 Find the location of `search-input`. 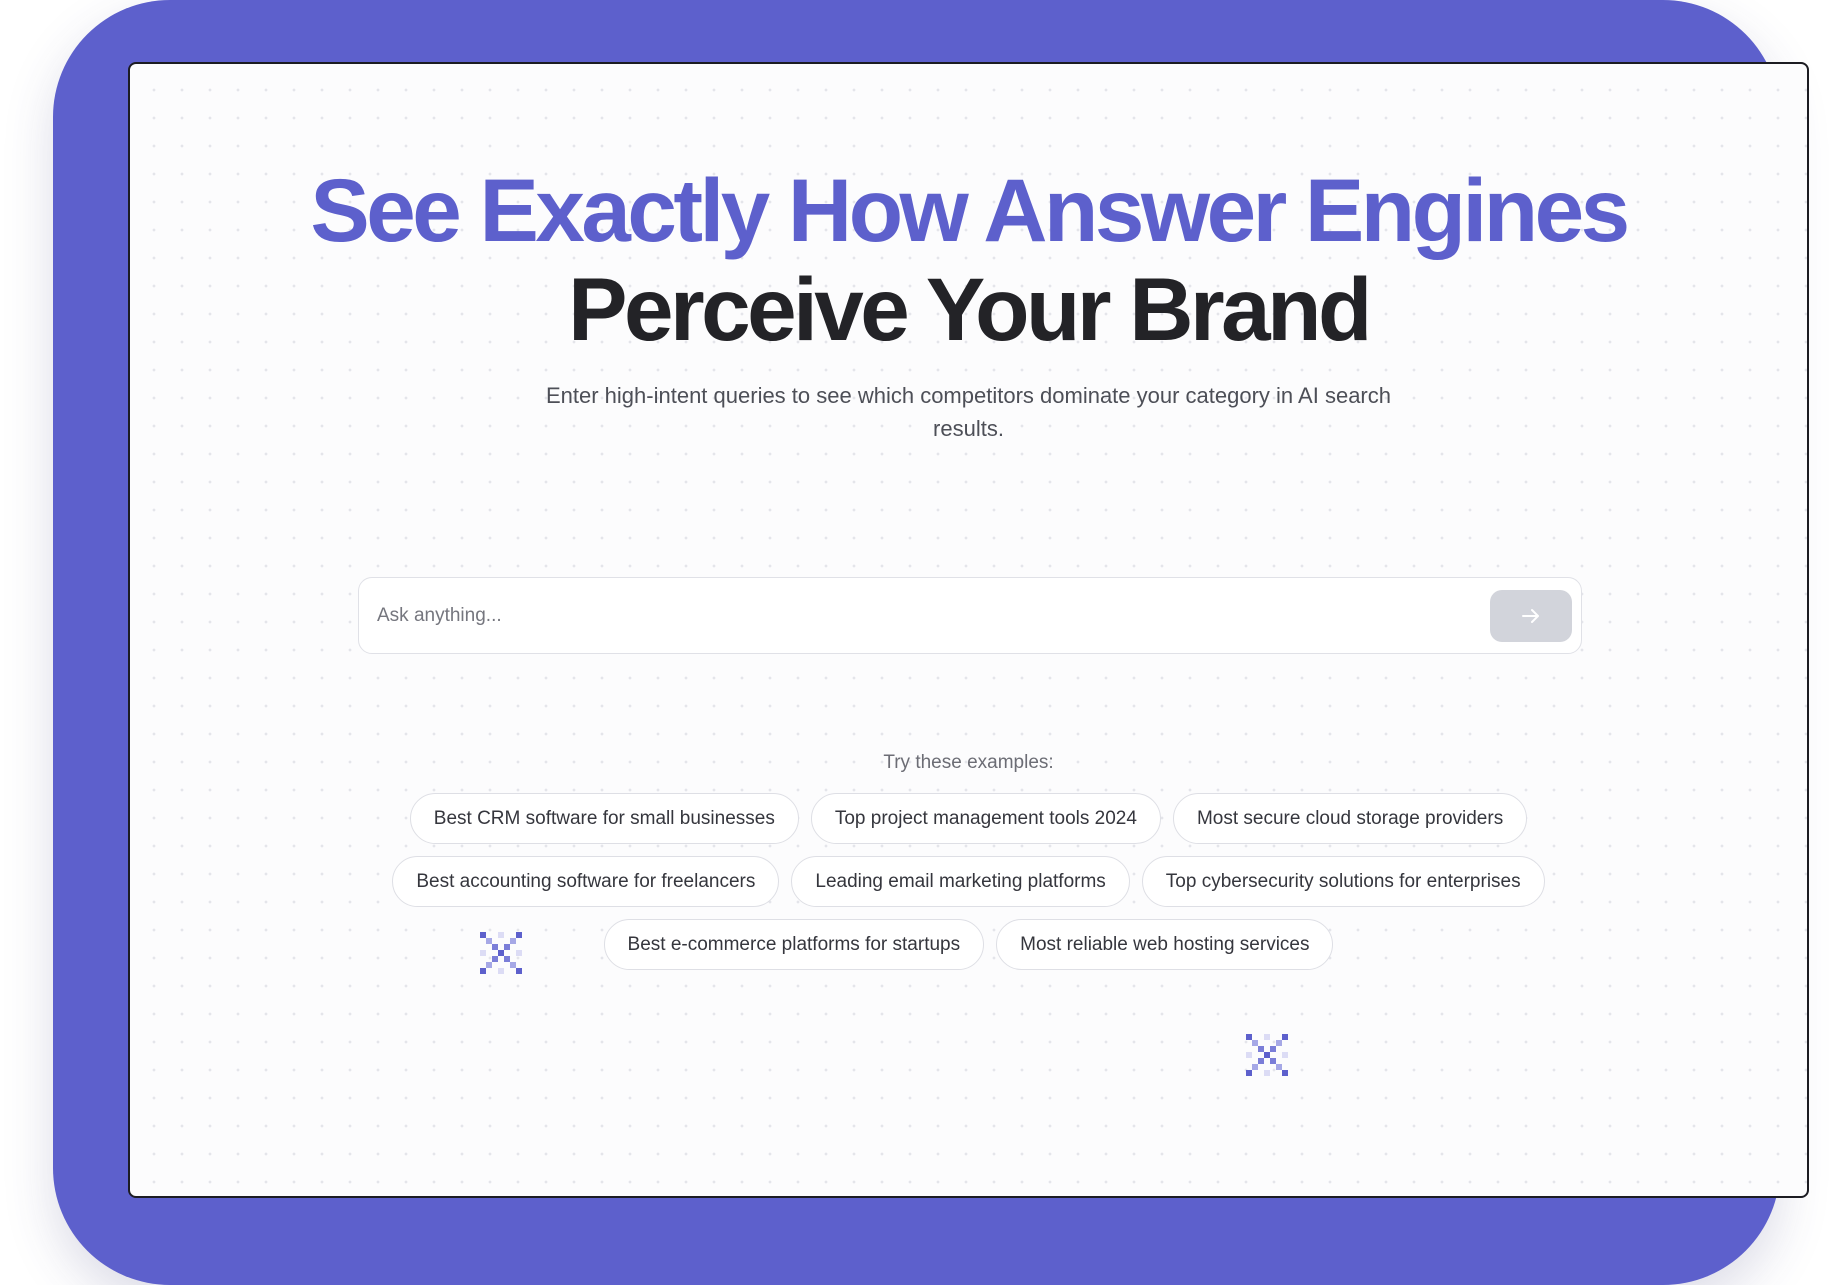

search-input is located at coordinates (924, 615).